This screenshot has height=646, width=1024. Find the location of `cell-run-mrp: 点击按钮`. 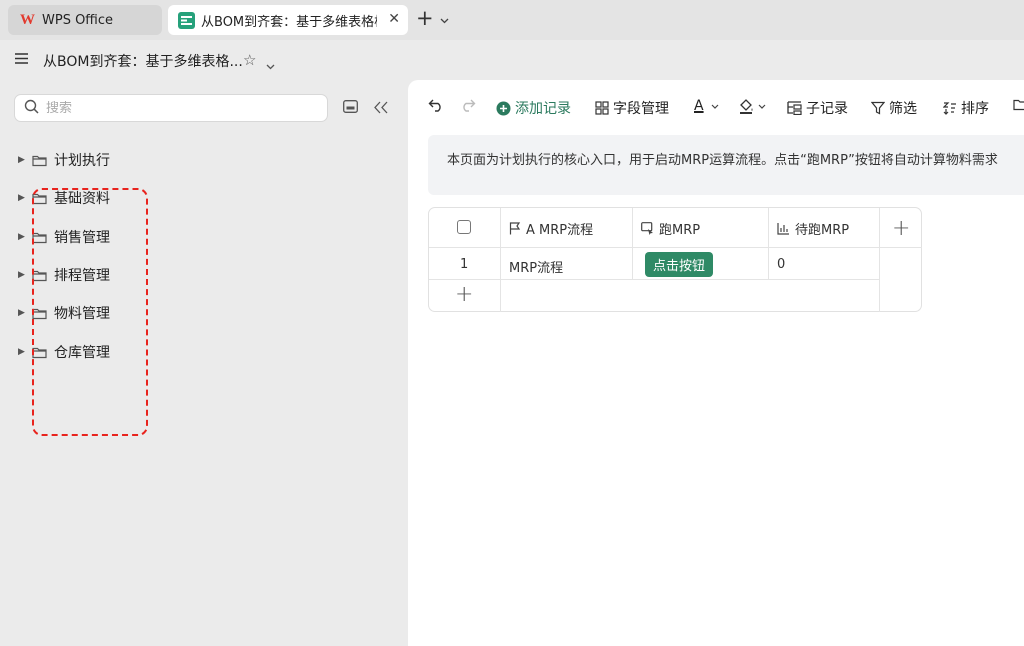

cell-run-mrp: 点击按钮 is located at coordinates (679, 264).